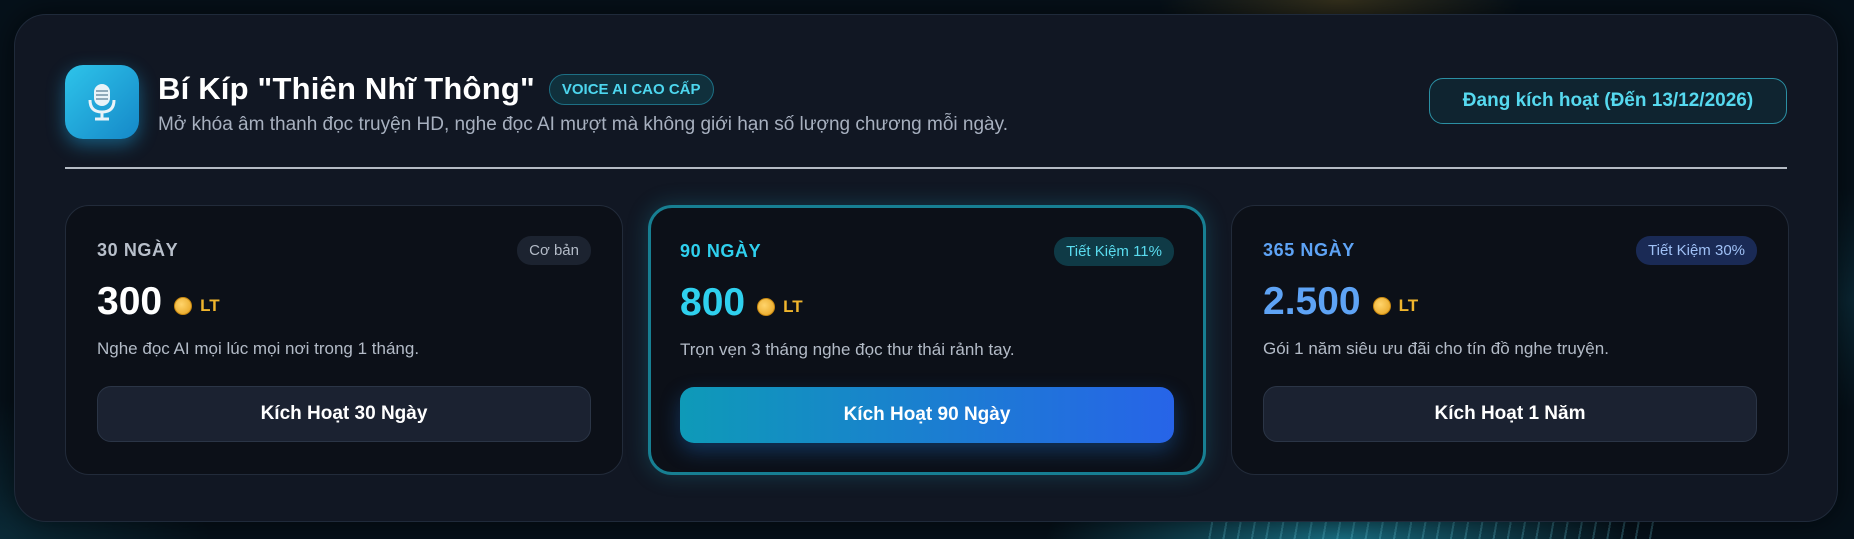 This screenshot has height=539, width=1854. I want to click on plan-tag: Tiết Kiệm 11%, so click(1114, 251).